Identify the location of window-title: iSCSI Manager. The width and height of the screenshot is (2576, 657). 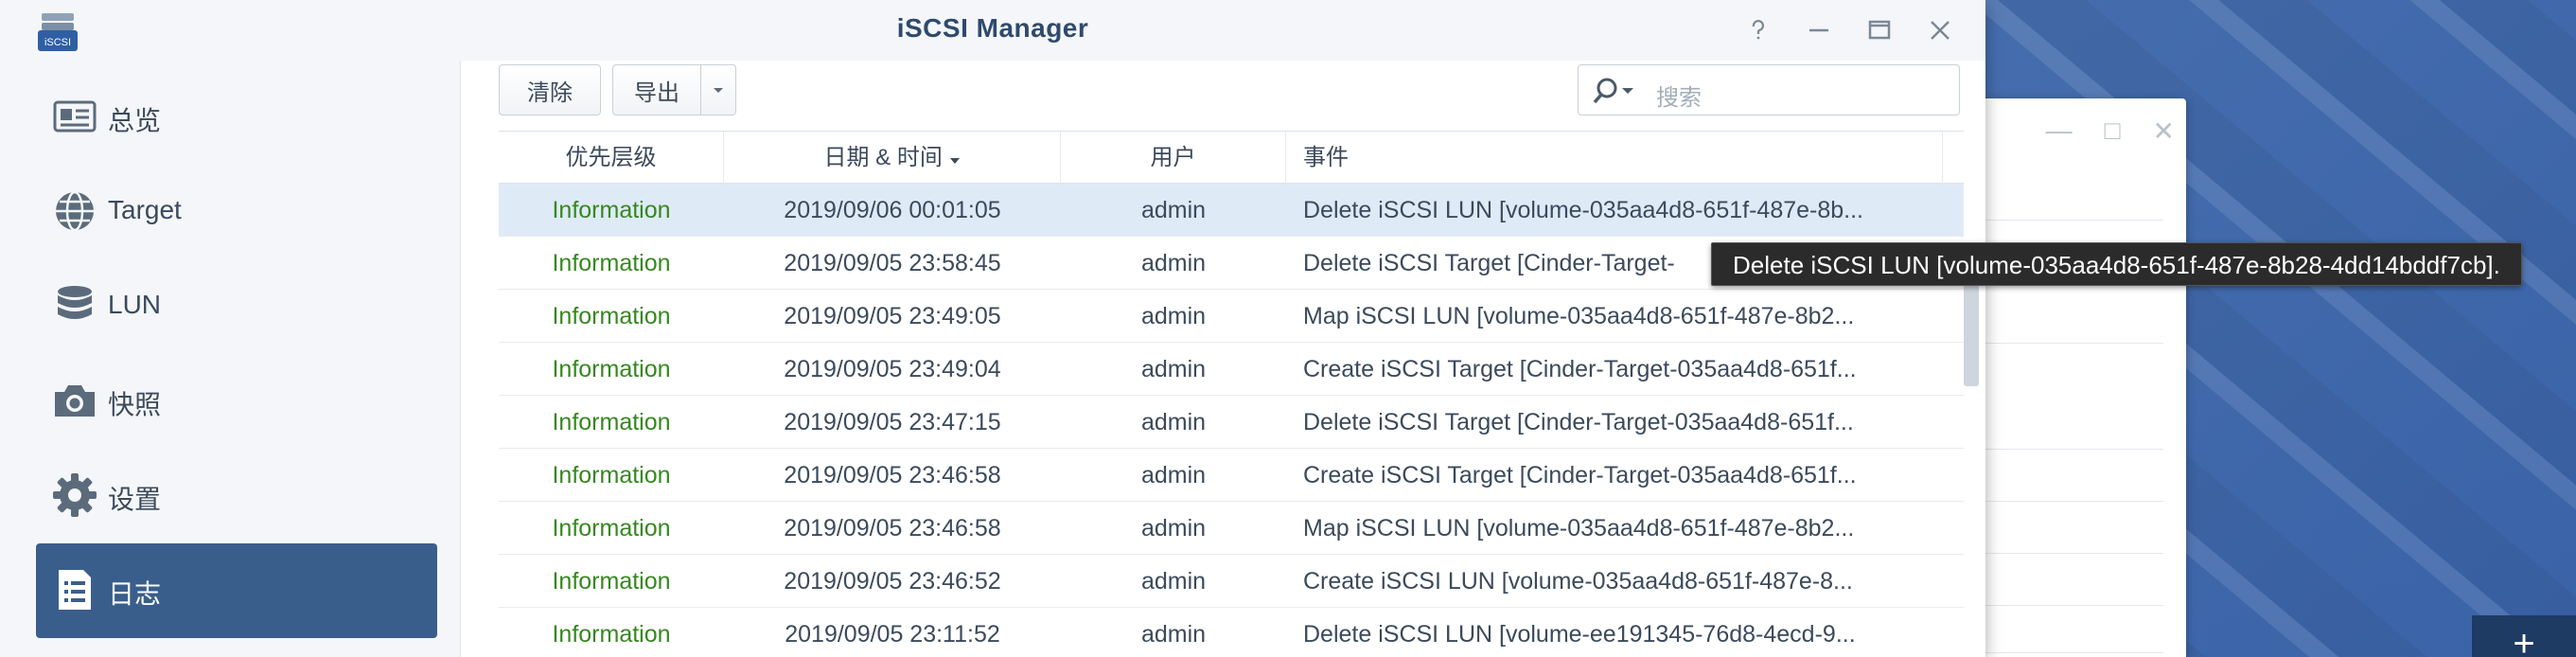
(992, 28).